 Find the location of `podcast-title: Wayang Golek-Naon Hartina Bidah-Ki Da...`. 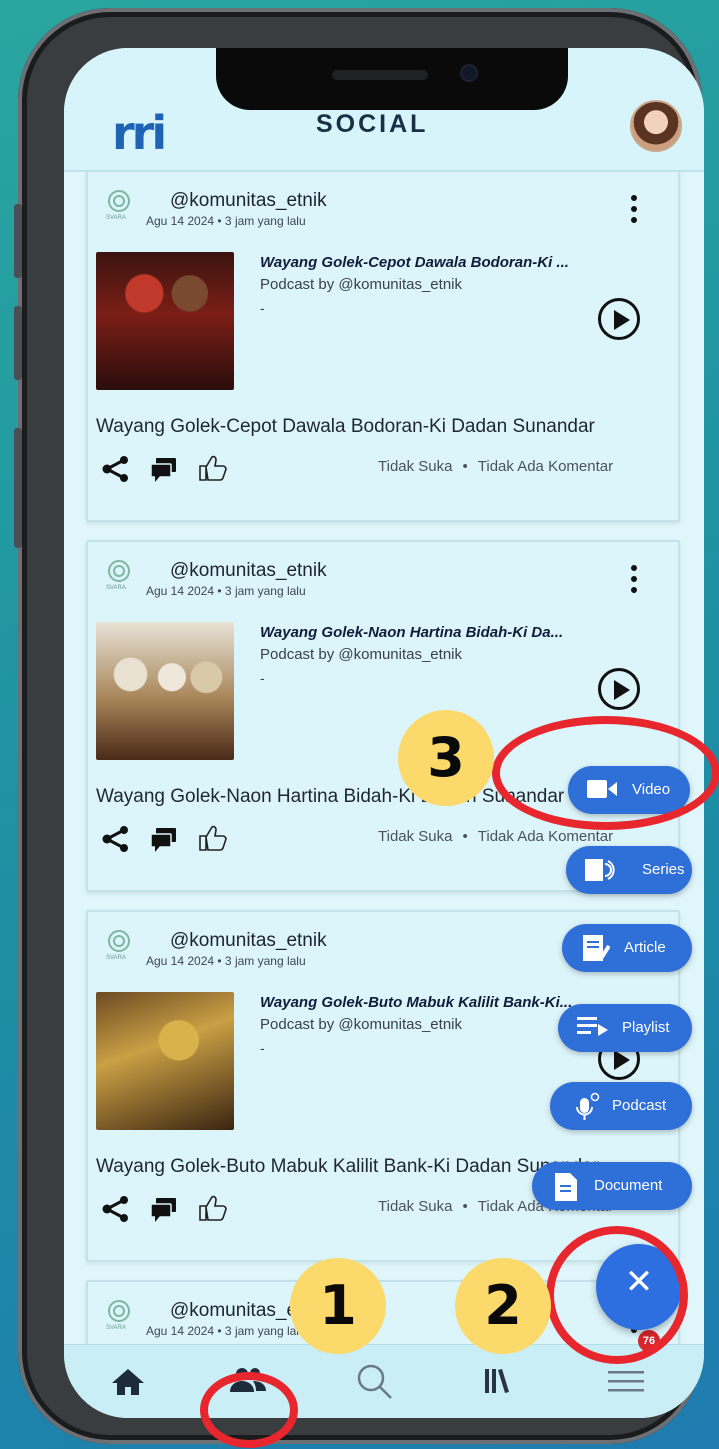

podcast-title: Wayang Golek-Naon Hartina Bidah-Ki Da... is located at coordinates (411, 632).